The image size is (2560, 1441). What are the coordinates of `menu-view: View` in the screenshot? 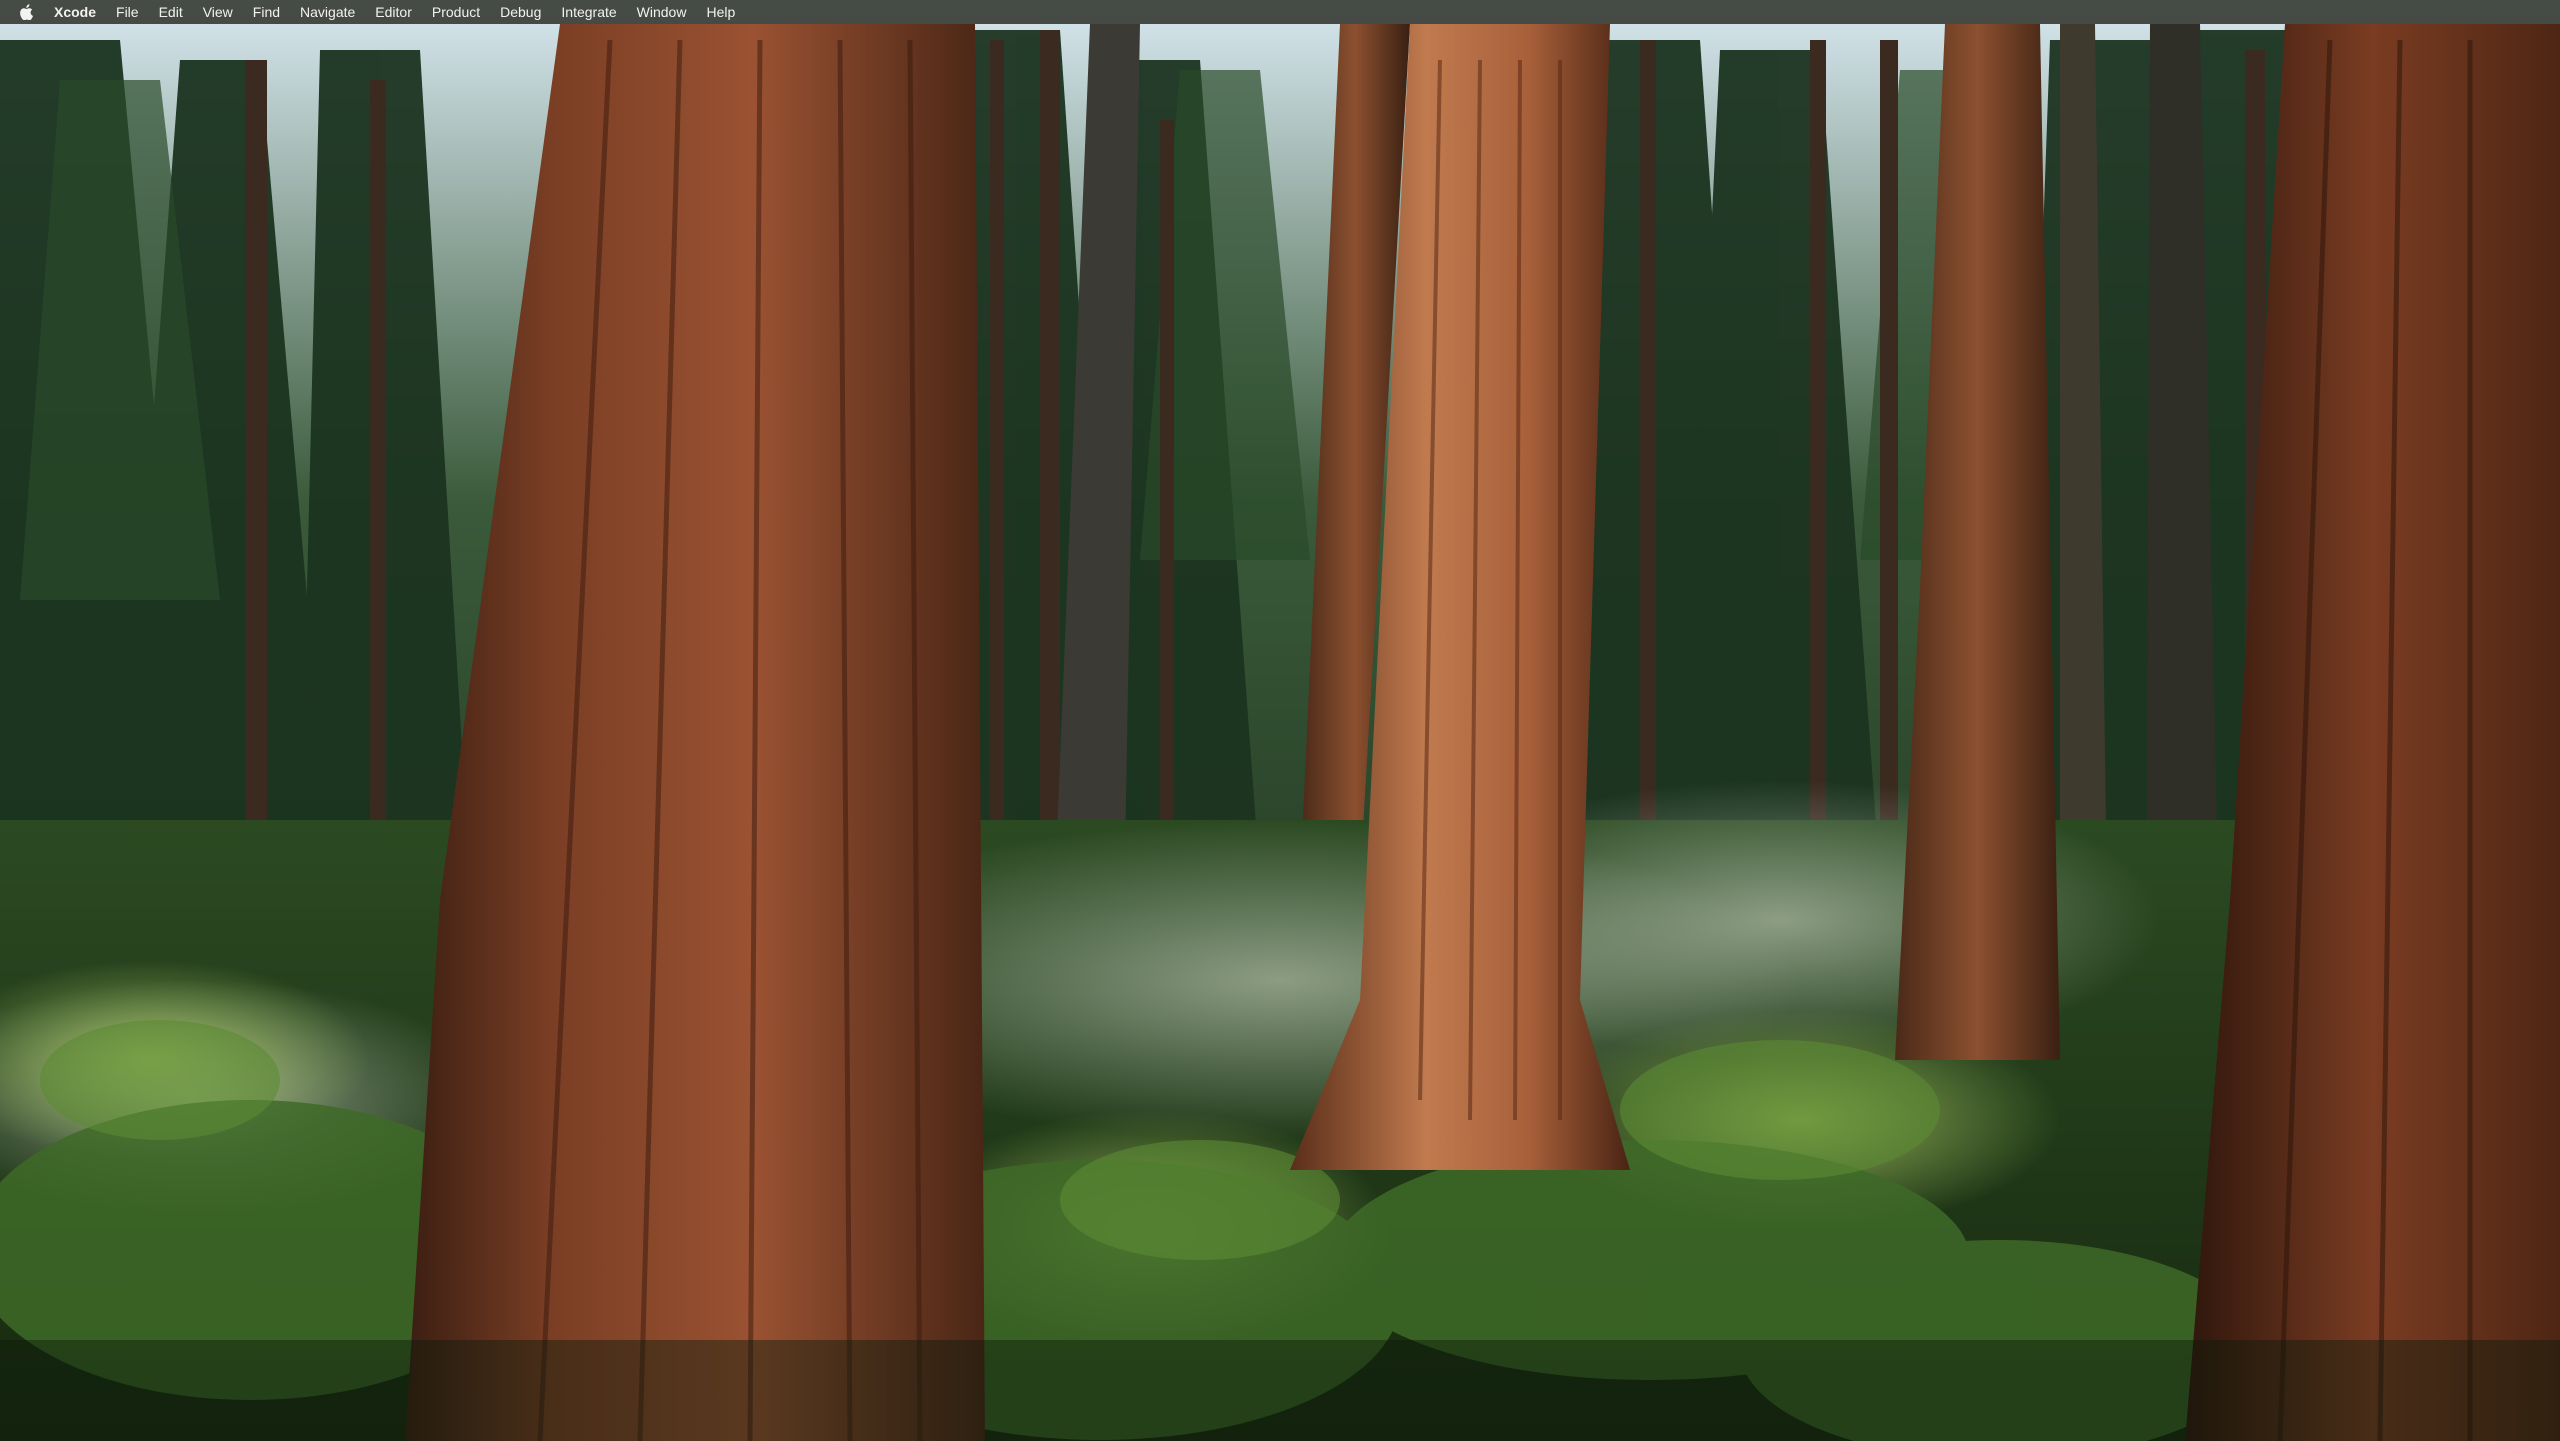 It's located at (218, 12).